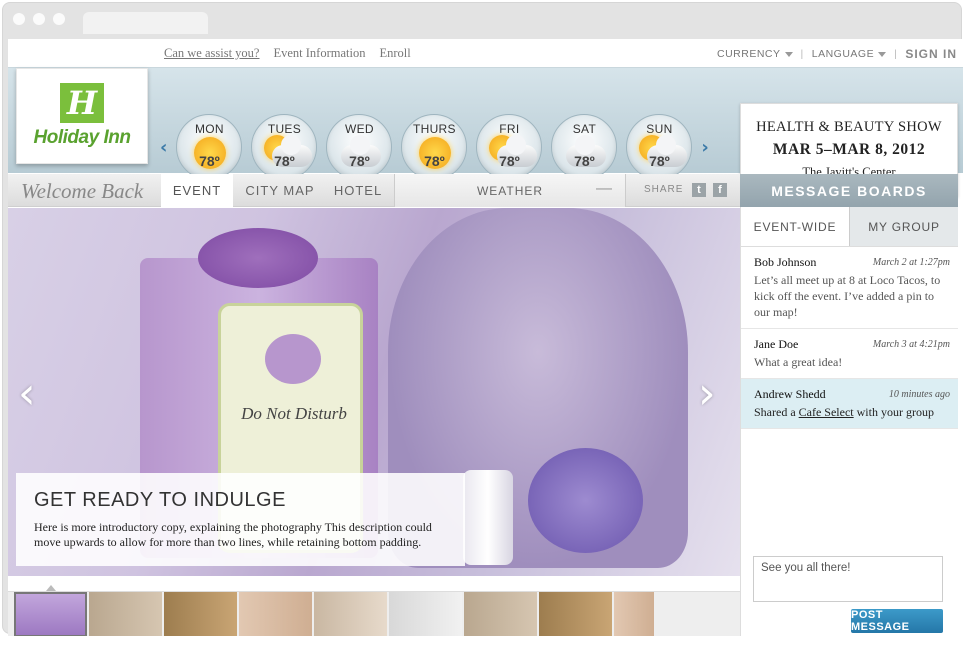  Describe the element at coordinates (359, 147) in the screenshot. I see `weather-day: WED 78º` at that location.